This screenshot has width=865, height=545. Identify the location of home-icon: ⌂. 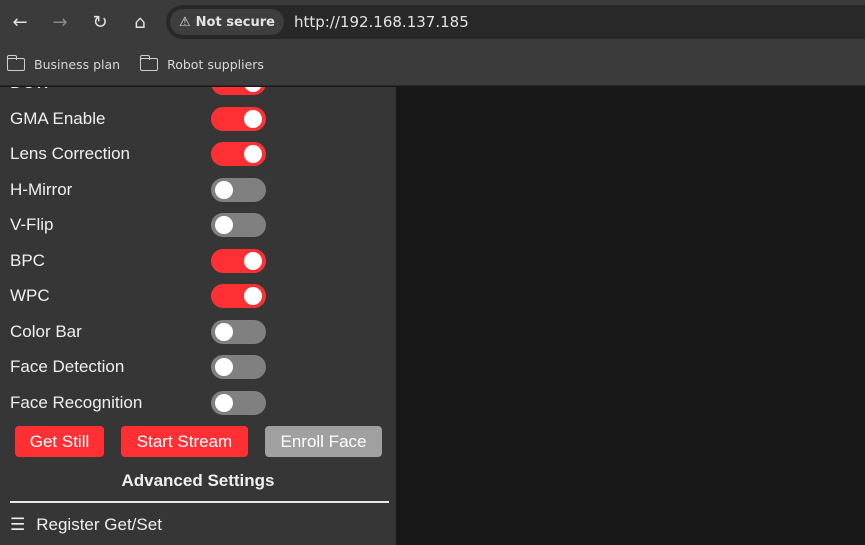
(140, 22).